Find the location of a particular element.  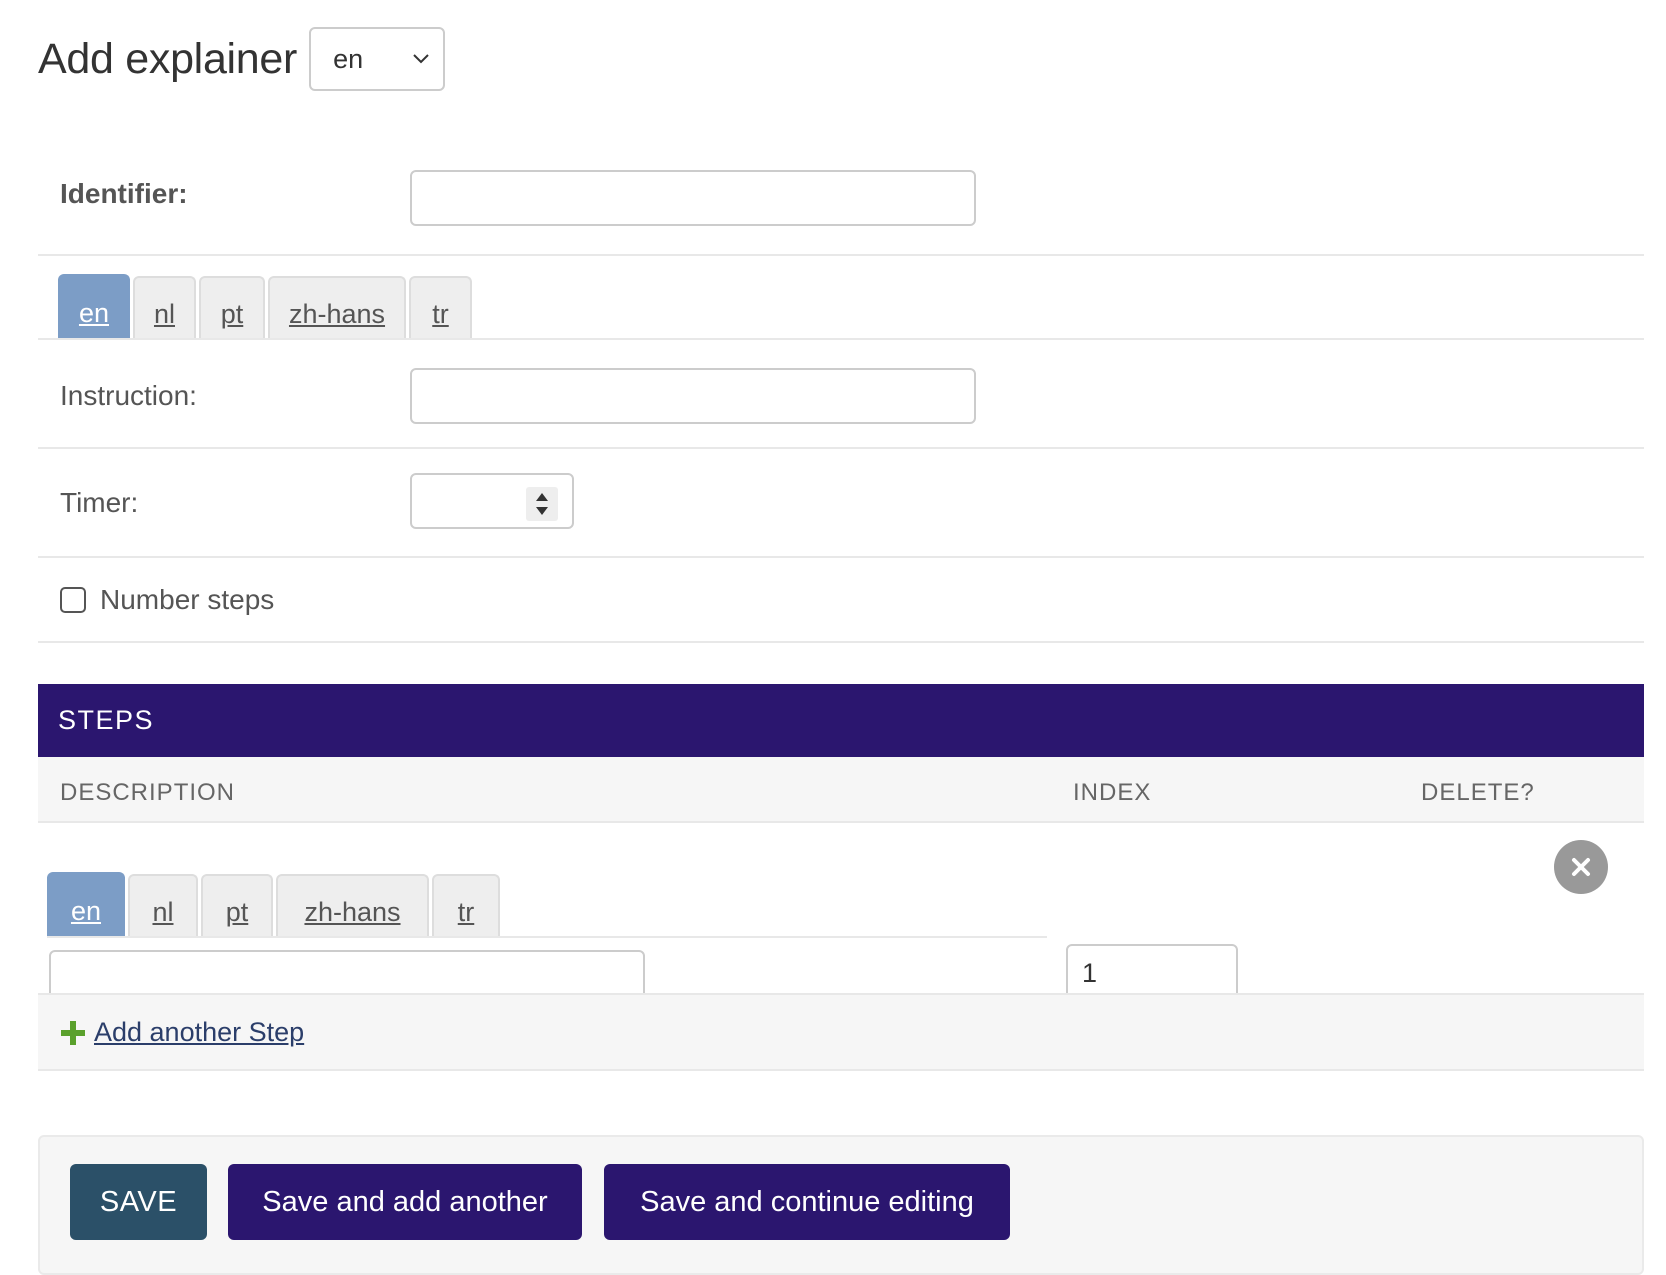

step-tab-en: en is located at coordinates (86, 905).